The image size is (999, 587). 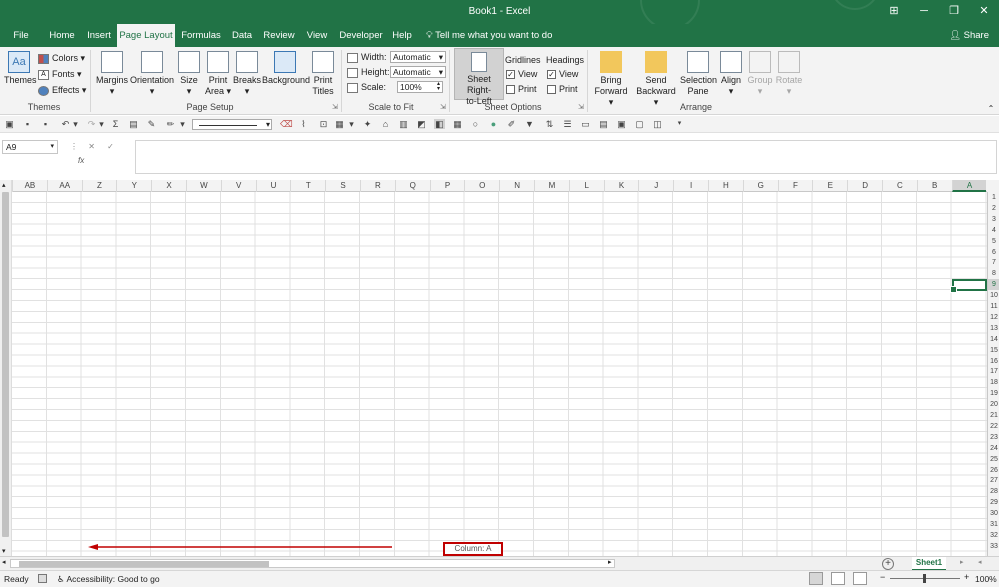 I want to click on row-header: 29, so click(x=993, y=502).